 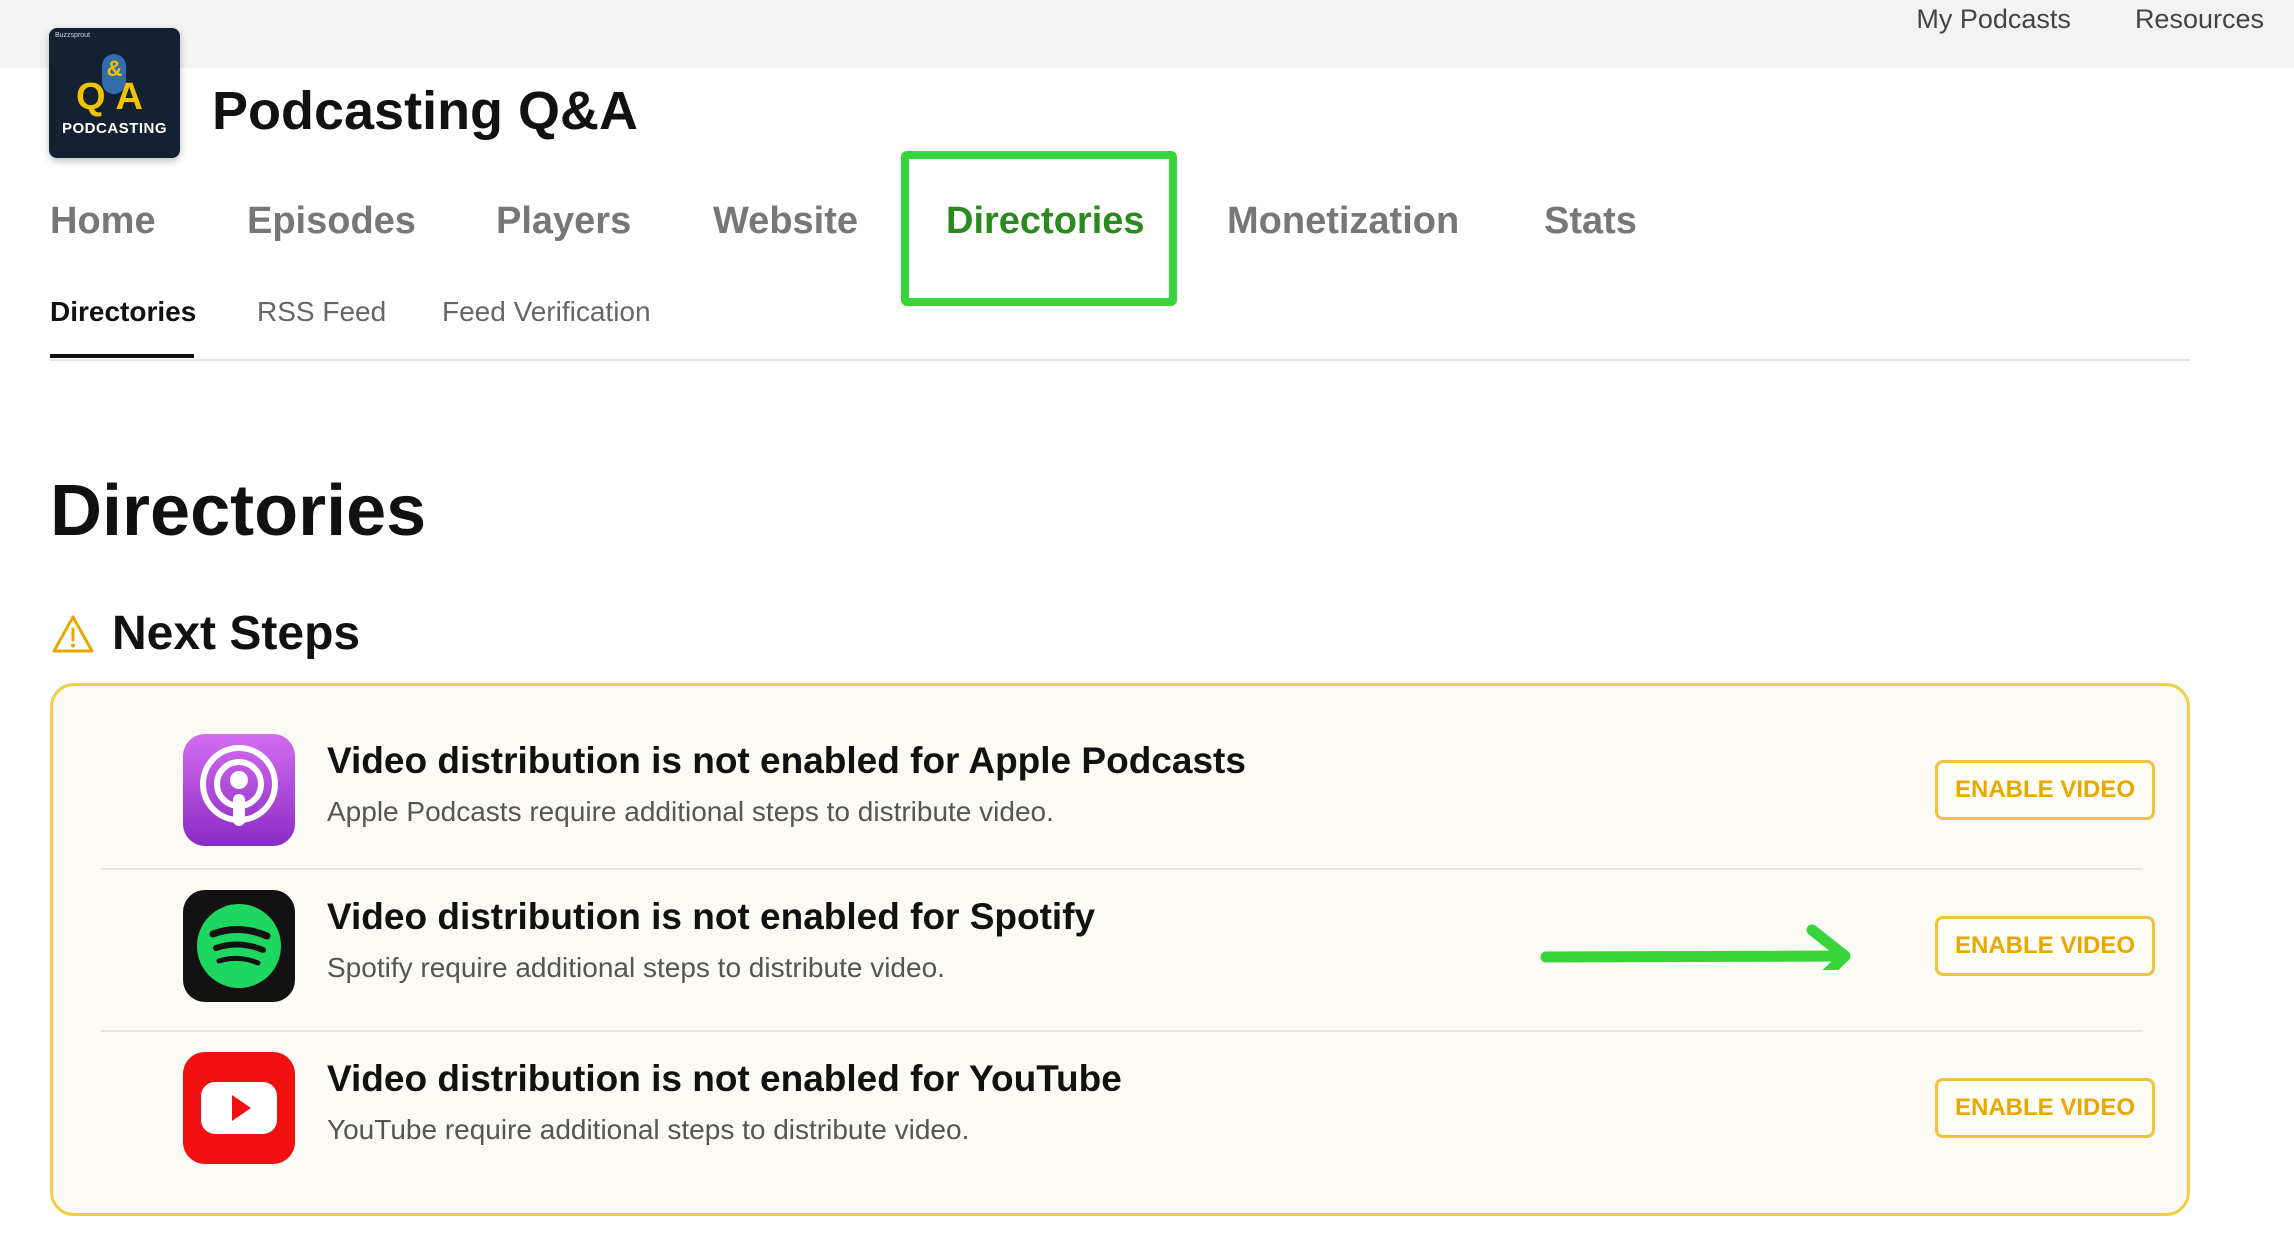 What do you see at coordinates (2199, 19) in the screenshot?
I see `resources-link: Resources` at bounding box center [2199, 19].